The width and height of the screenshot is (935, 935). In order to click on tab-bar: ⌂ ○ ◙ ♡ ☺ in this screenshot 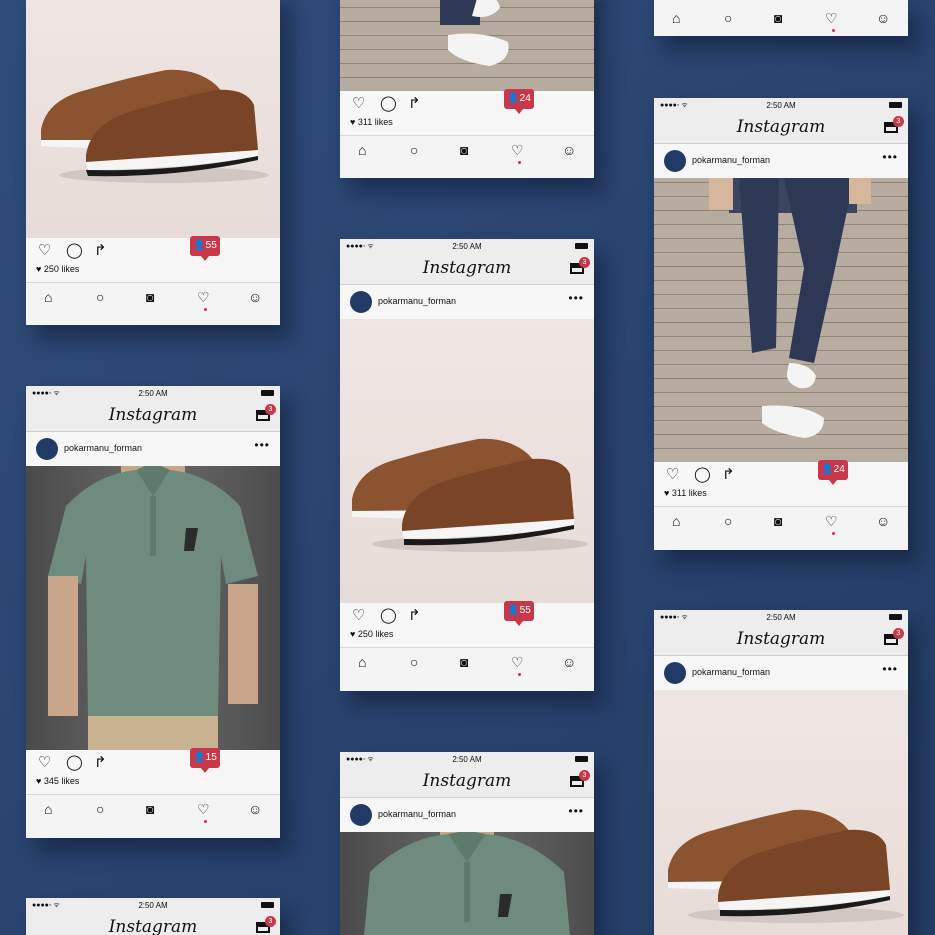, I will do `click(153, 298)`.